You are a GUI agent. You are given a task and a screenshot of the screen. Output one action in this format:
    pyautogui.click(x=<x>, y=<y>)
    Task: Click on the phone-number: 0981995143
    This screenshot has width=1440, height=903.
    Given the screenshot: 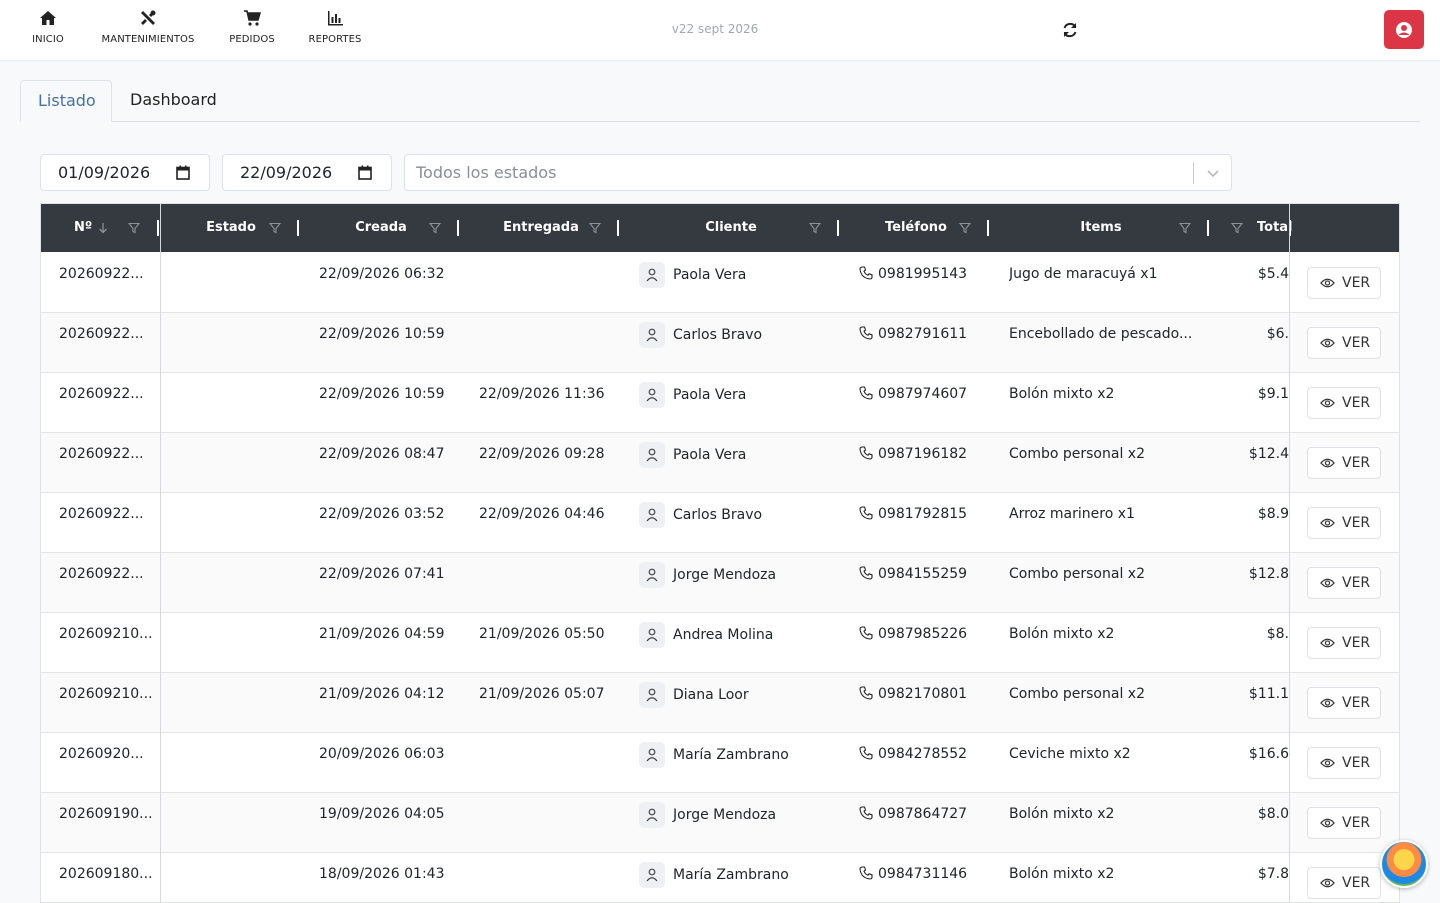 What is the action you would take?
    pyautogui.click(x=923, y=274)
    